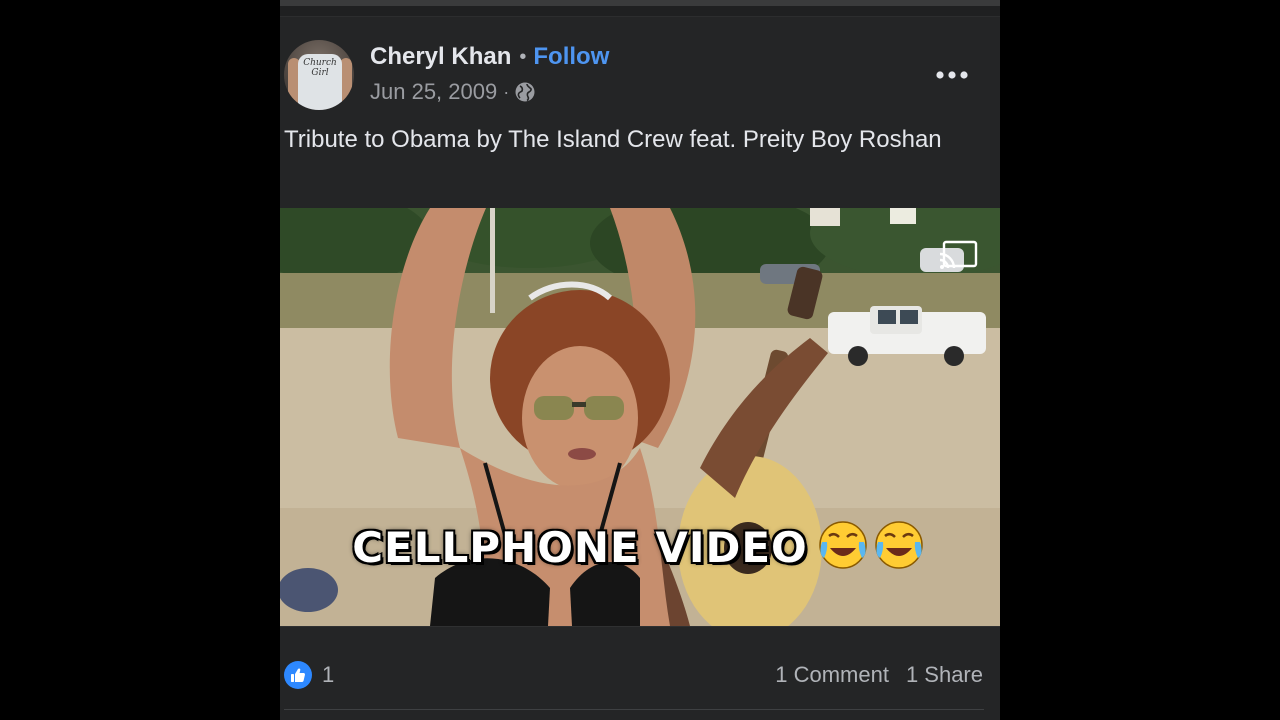  Describe the element at coordinates (433, 92) in the screenshot. I see `post-date: Jun 25, 2009` at that location.